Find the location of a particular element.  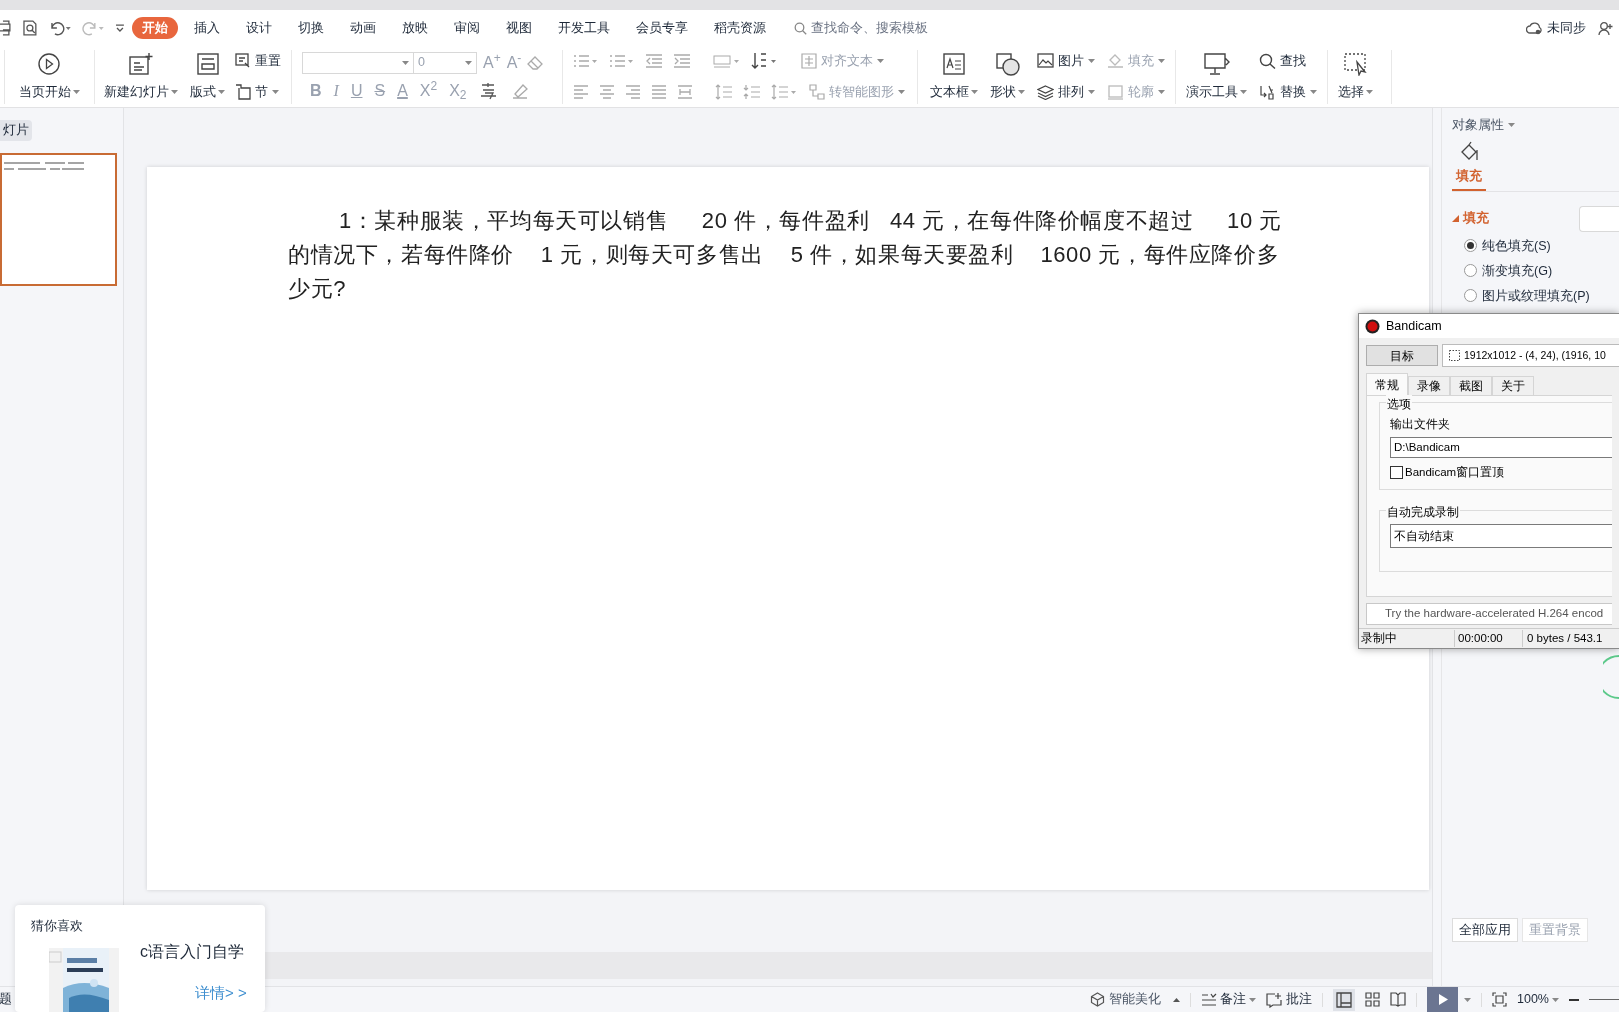

phonetic-guide-icon is located at coordinates (488, 90).